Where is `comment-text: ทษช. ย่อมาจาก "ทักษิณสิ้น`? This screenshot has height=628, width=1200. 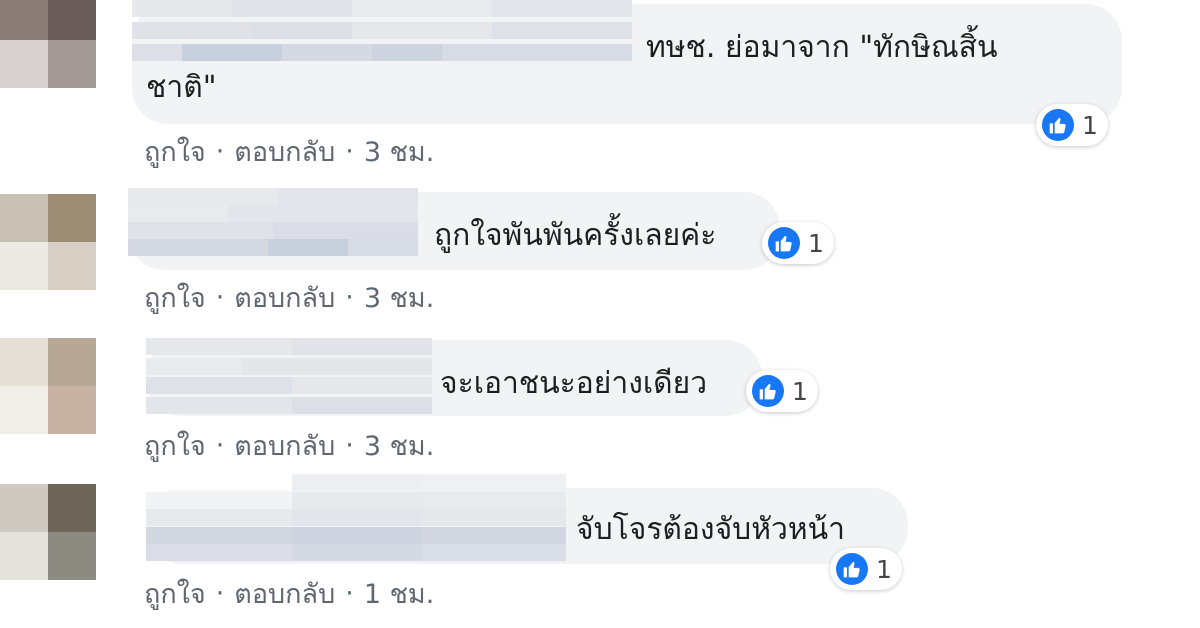
comment-text: ทษช. ย่อมาจาก "ทักษิณสิ้น is located at coordinates (822, 47).